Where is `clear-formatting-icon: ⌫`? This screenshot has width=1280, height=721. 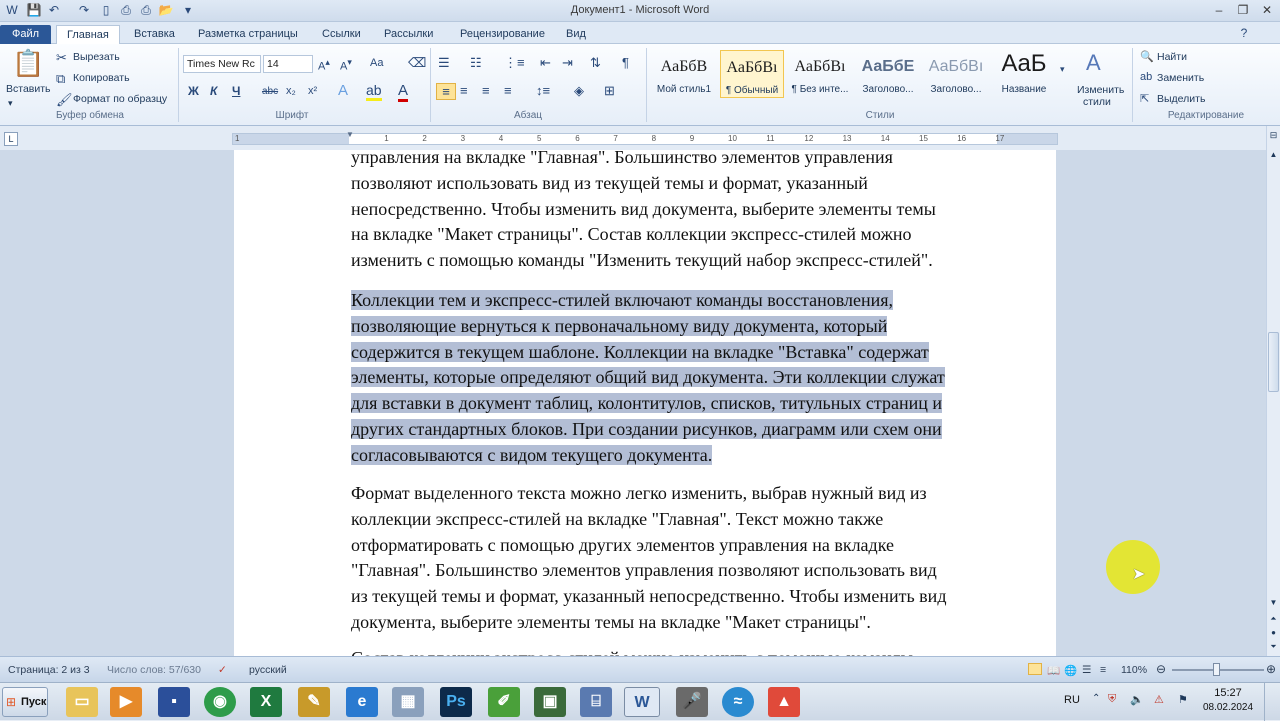 clear-formatting-icon: ⌫ is located at coordinates (417, 63).